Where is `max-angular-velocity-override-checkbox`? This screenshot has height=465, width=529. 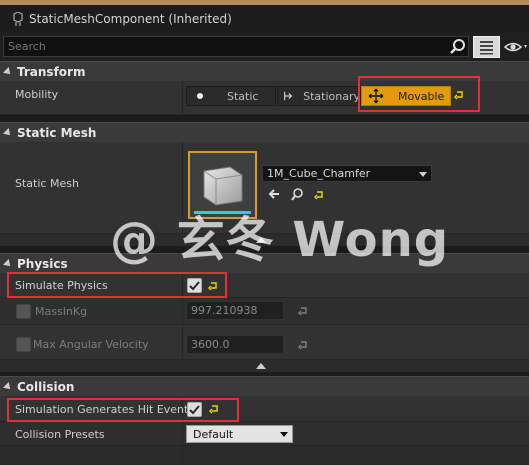
max-angular-velocity-override-checkbox is located at coordinates (23, 344).